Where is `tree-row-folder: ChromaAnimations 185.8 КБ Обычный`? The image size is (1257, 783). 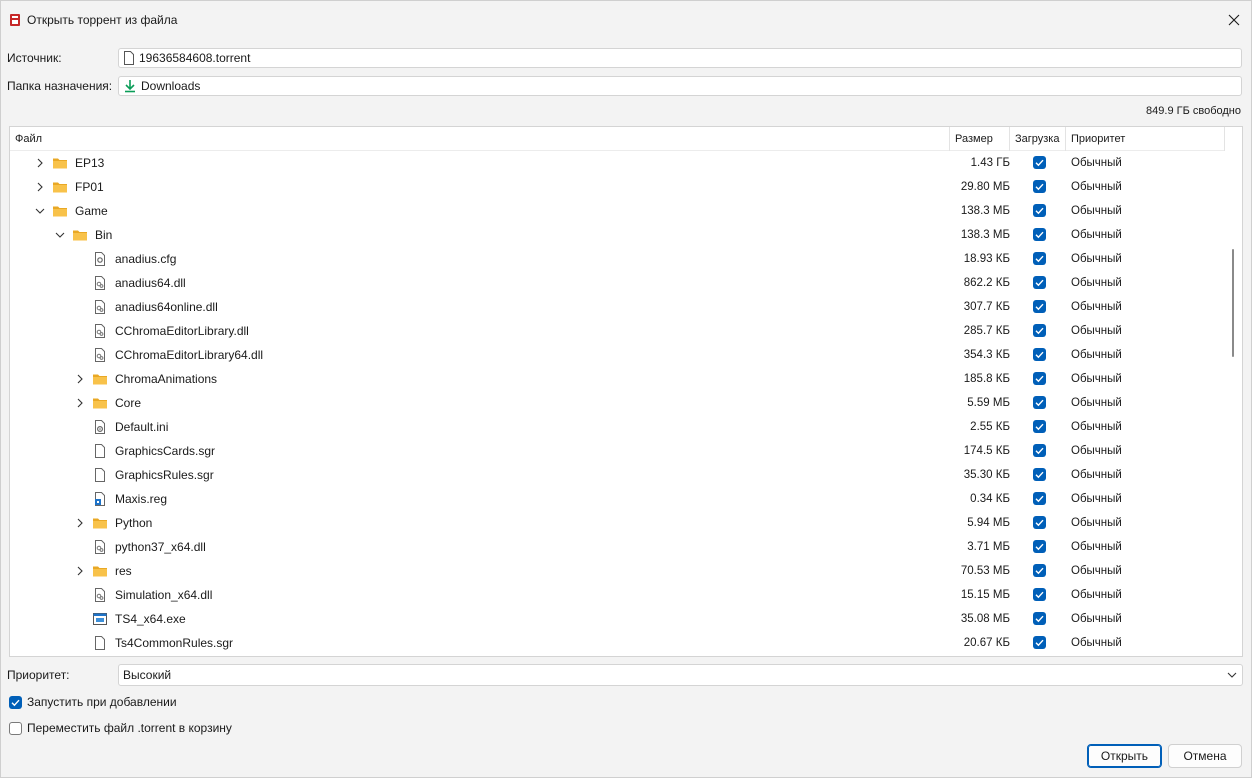
tree-row-folder: ChromaAnimations 185.8 КБ Обычный is located at coordinates (617, 379).